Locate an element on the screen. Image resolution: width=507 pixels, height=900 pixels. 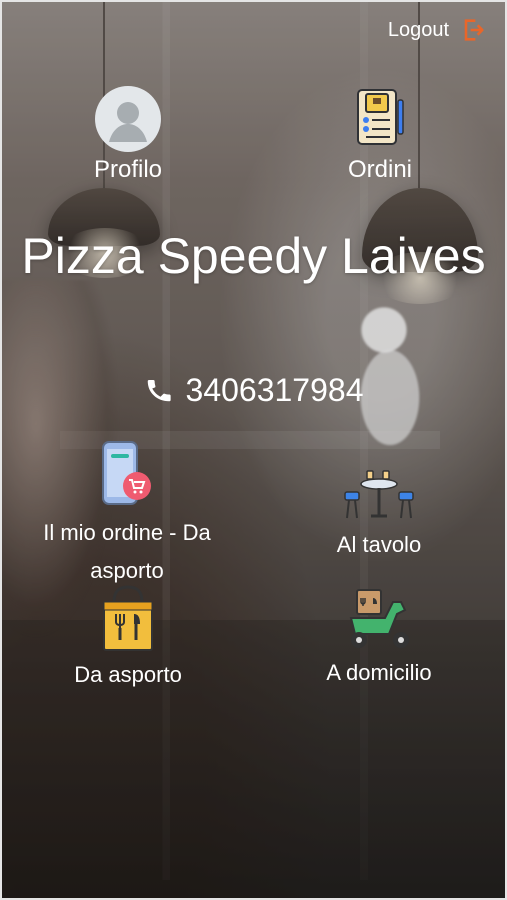
home-delivery-label: A domicilio is located at coordinates (379, 672).